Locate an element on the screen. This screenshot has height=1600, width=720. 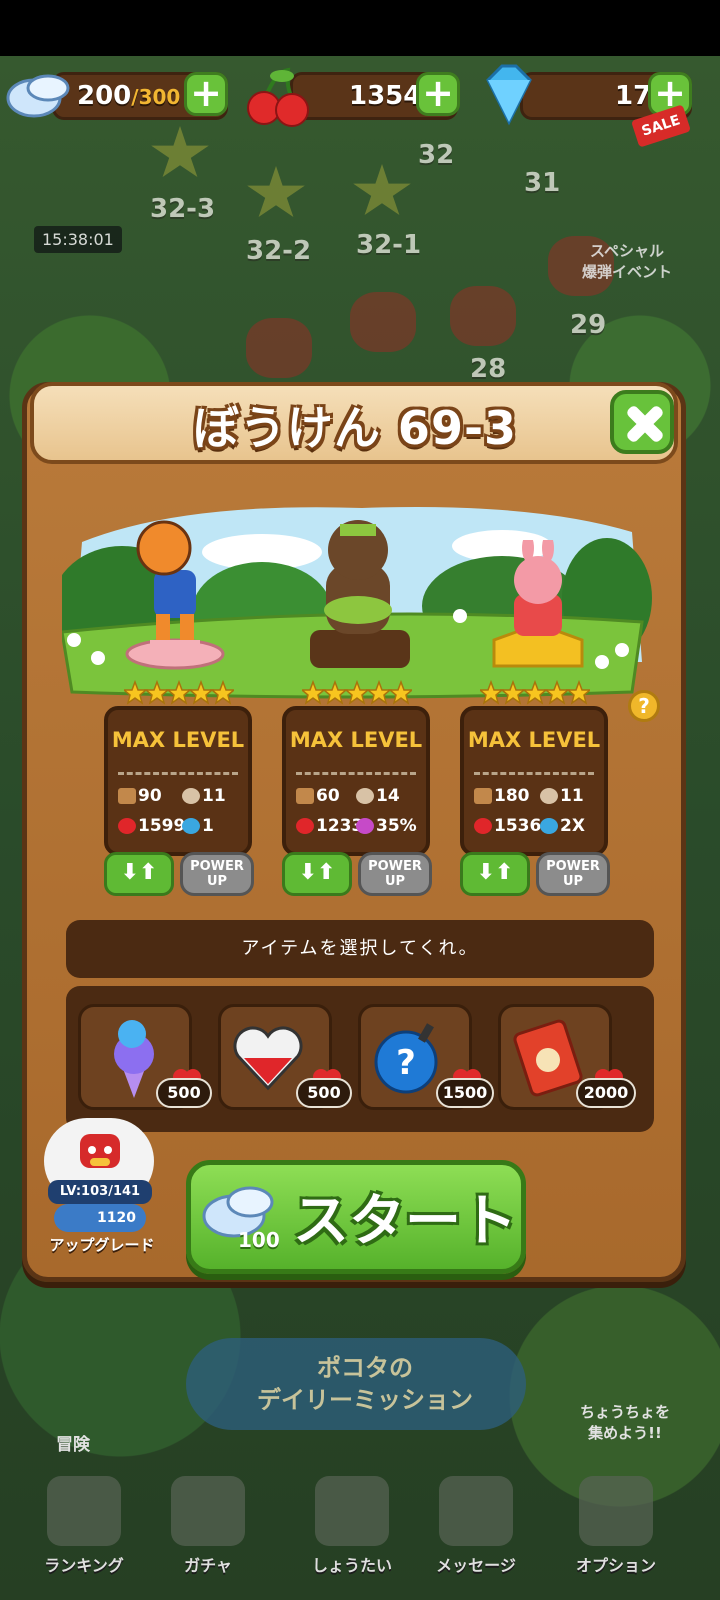
heart-potion-icon is located at coordinates (268, 1058).